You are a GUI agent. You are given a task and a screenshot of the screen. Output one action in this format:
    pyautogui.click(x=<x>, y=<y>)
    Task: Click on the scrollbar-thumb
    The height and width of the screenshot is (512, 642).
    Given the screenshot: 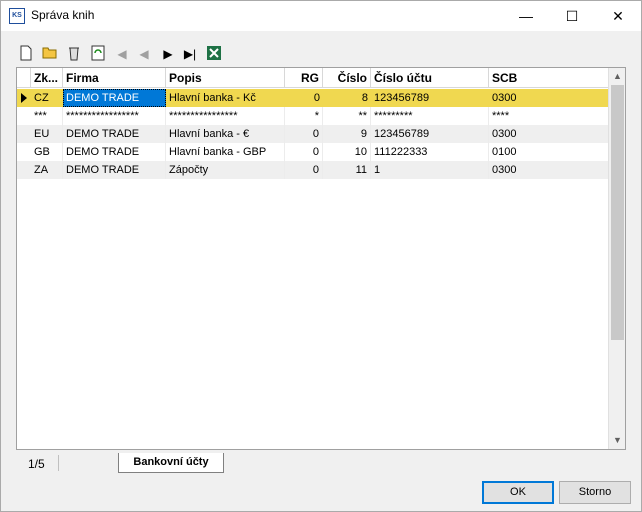 What is the action you would take?
    pyautogui.click(x=617, y=212)
    